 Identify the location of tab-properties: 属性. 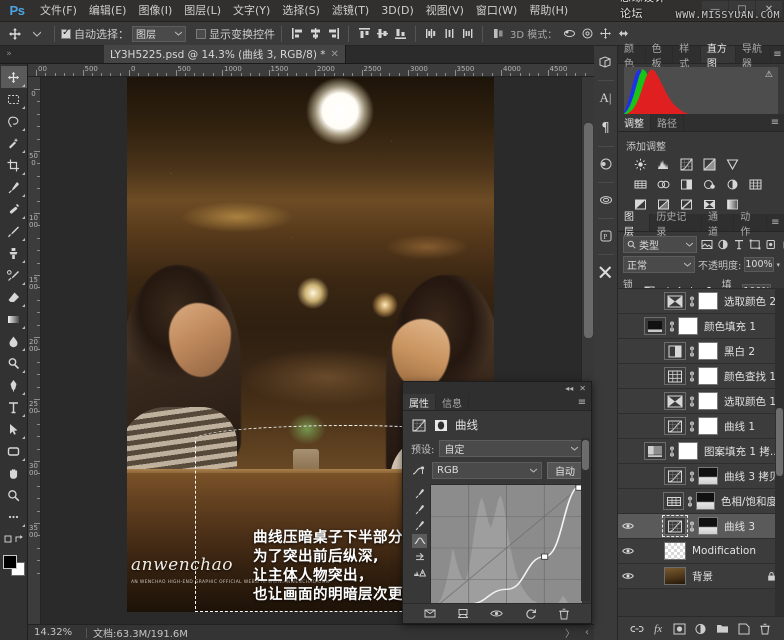
(419, 402).